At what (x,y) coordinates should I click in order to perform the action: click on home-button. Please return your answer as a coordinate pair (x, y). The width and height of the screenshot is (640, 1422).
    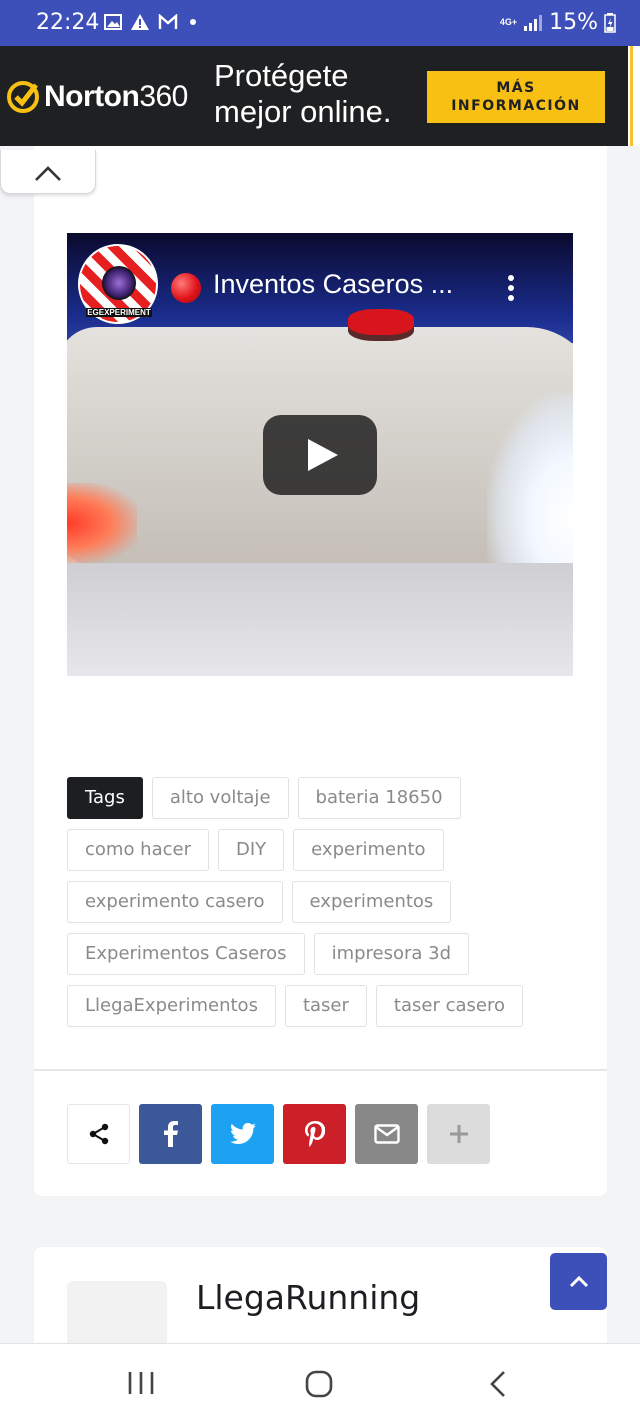
    Looking at the image, I should click on (319, 1386).